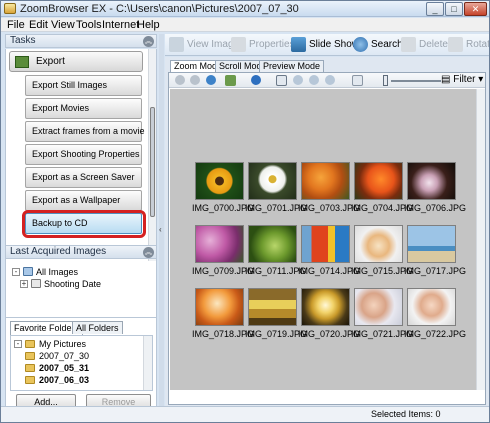 The image size is (490, 423). What do you see at coordinates (63, 25) in the screenshot?
I see `menu-view: View` at bounding box center [63, 25].